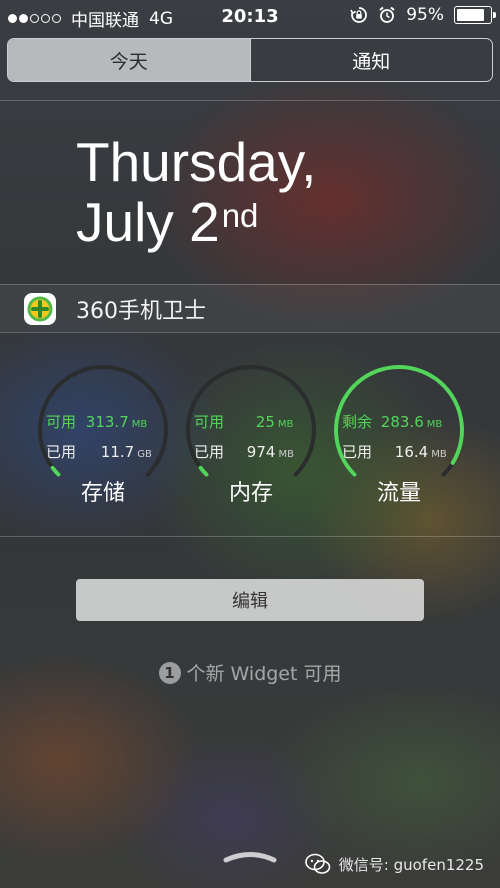  Describe the element at coordinates (371, 60) in the screenshot. I see `tab-notifications: 通知` at that location.